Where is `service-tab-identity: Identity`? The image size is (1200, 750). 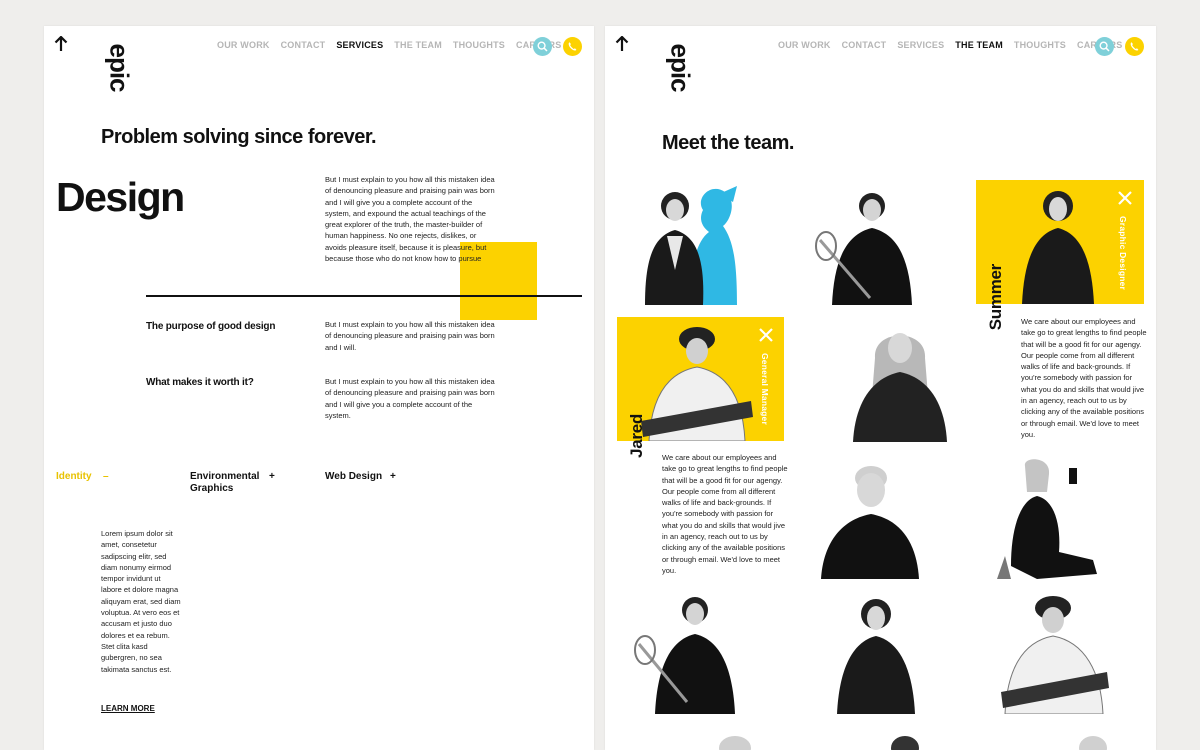
service-tab-identity: Identity is located at coordinates (74, 477).